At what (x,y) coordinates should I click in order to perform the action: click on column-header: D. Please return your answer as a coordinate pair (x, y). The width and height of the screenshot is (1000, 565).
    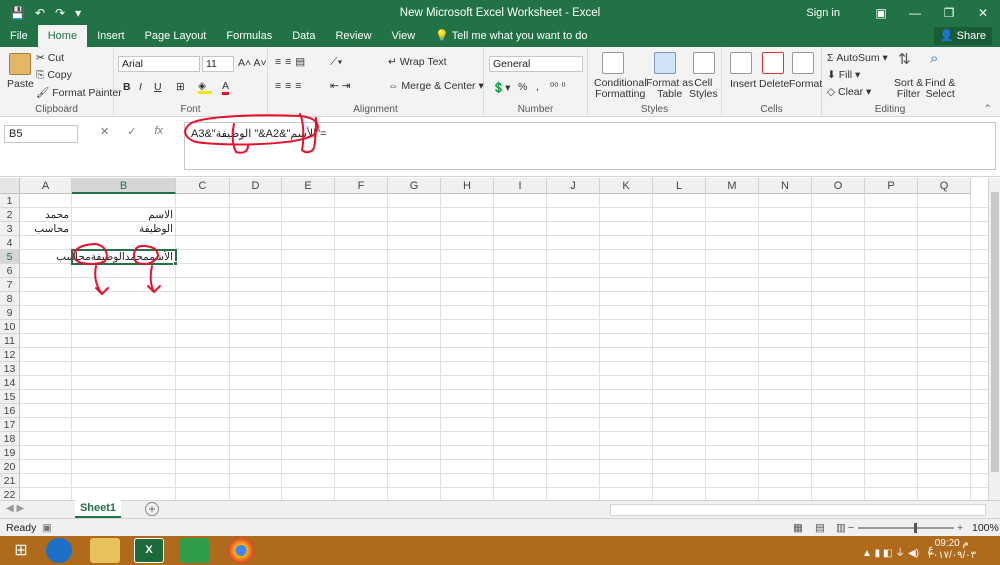
    Looking at the image, I should click on (256, 186).